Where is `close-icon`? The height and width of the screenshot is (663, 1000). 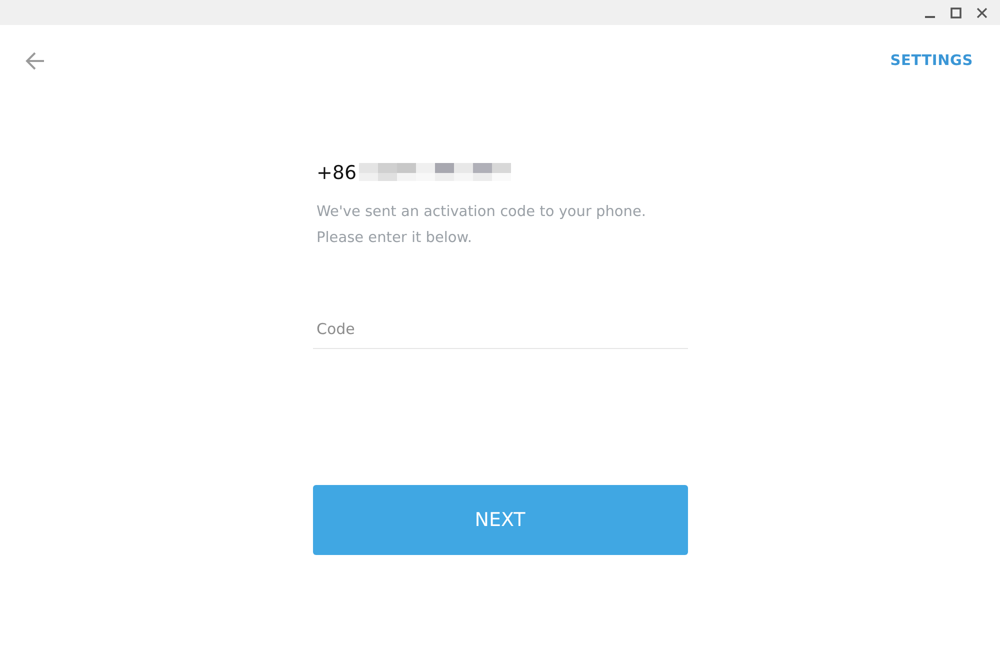 close-icon is located at coordinates (982, 12).